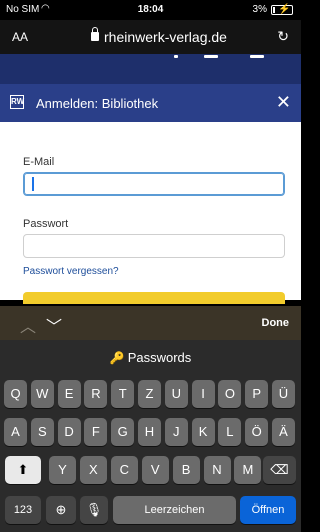 The height and width of the screenshot is (532, 320). What do you see at coordinates (155, 470) in the screenshot?
I see `letter-key: V` at bounding box center [155, 470].